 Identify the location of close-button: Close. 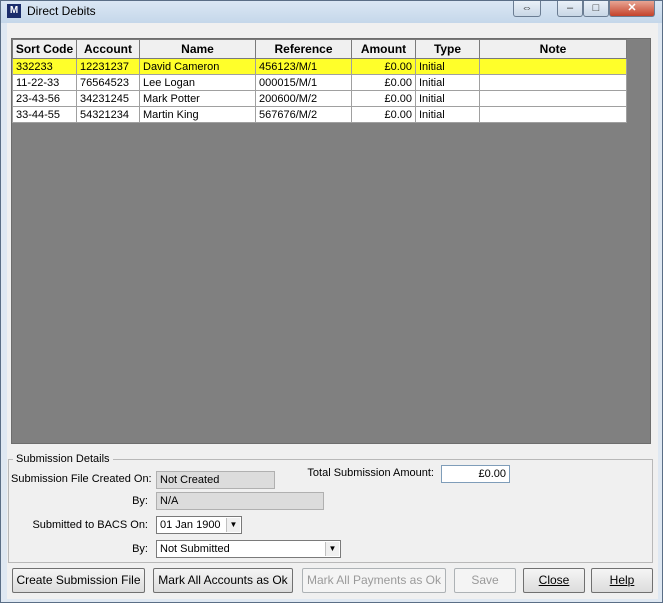
(554, 580).